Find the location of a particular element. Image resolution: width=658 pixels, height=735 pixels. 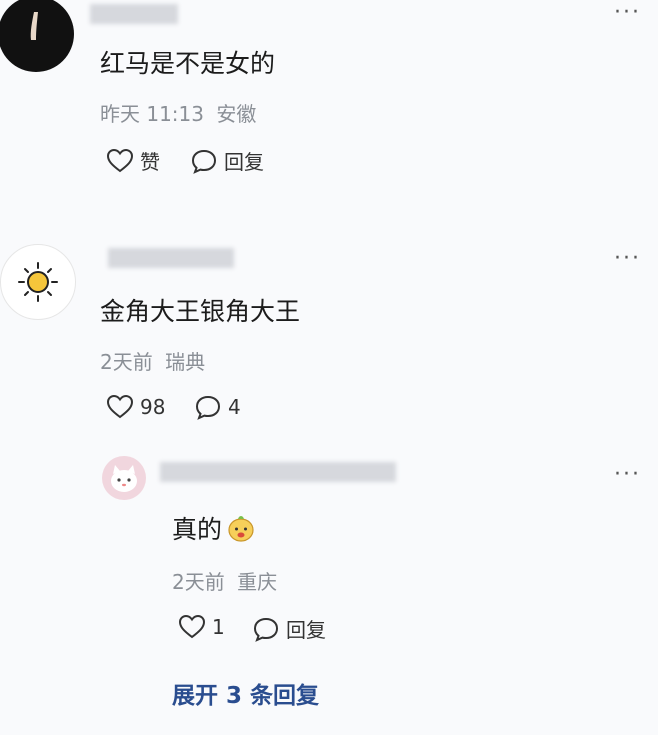

comment-location: 安徽 is located at coordinates (236, 114).